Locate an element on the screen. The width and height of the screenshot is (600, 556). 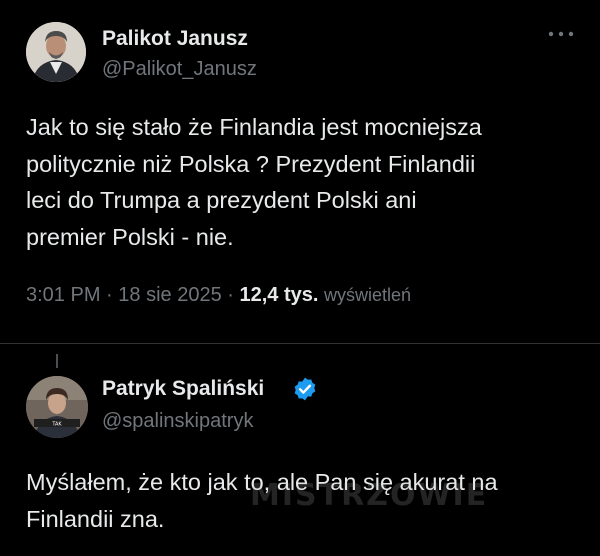
reply-author-handle: @spalinskipatryk is located at coordinates (177, 421).